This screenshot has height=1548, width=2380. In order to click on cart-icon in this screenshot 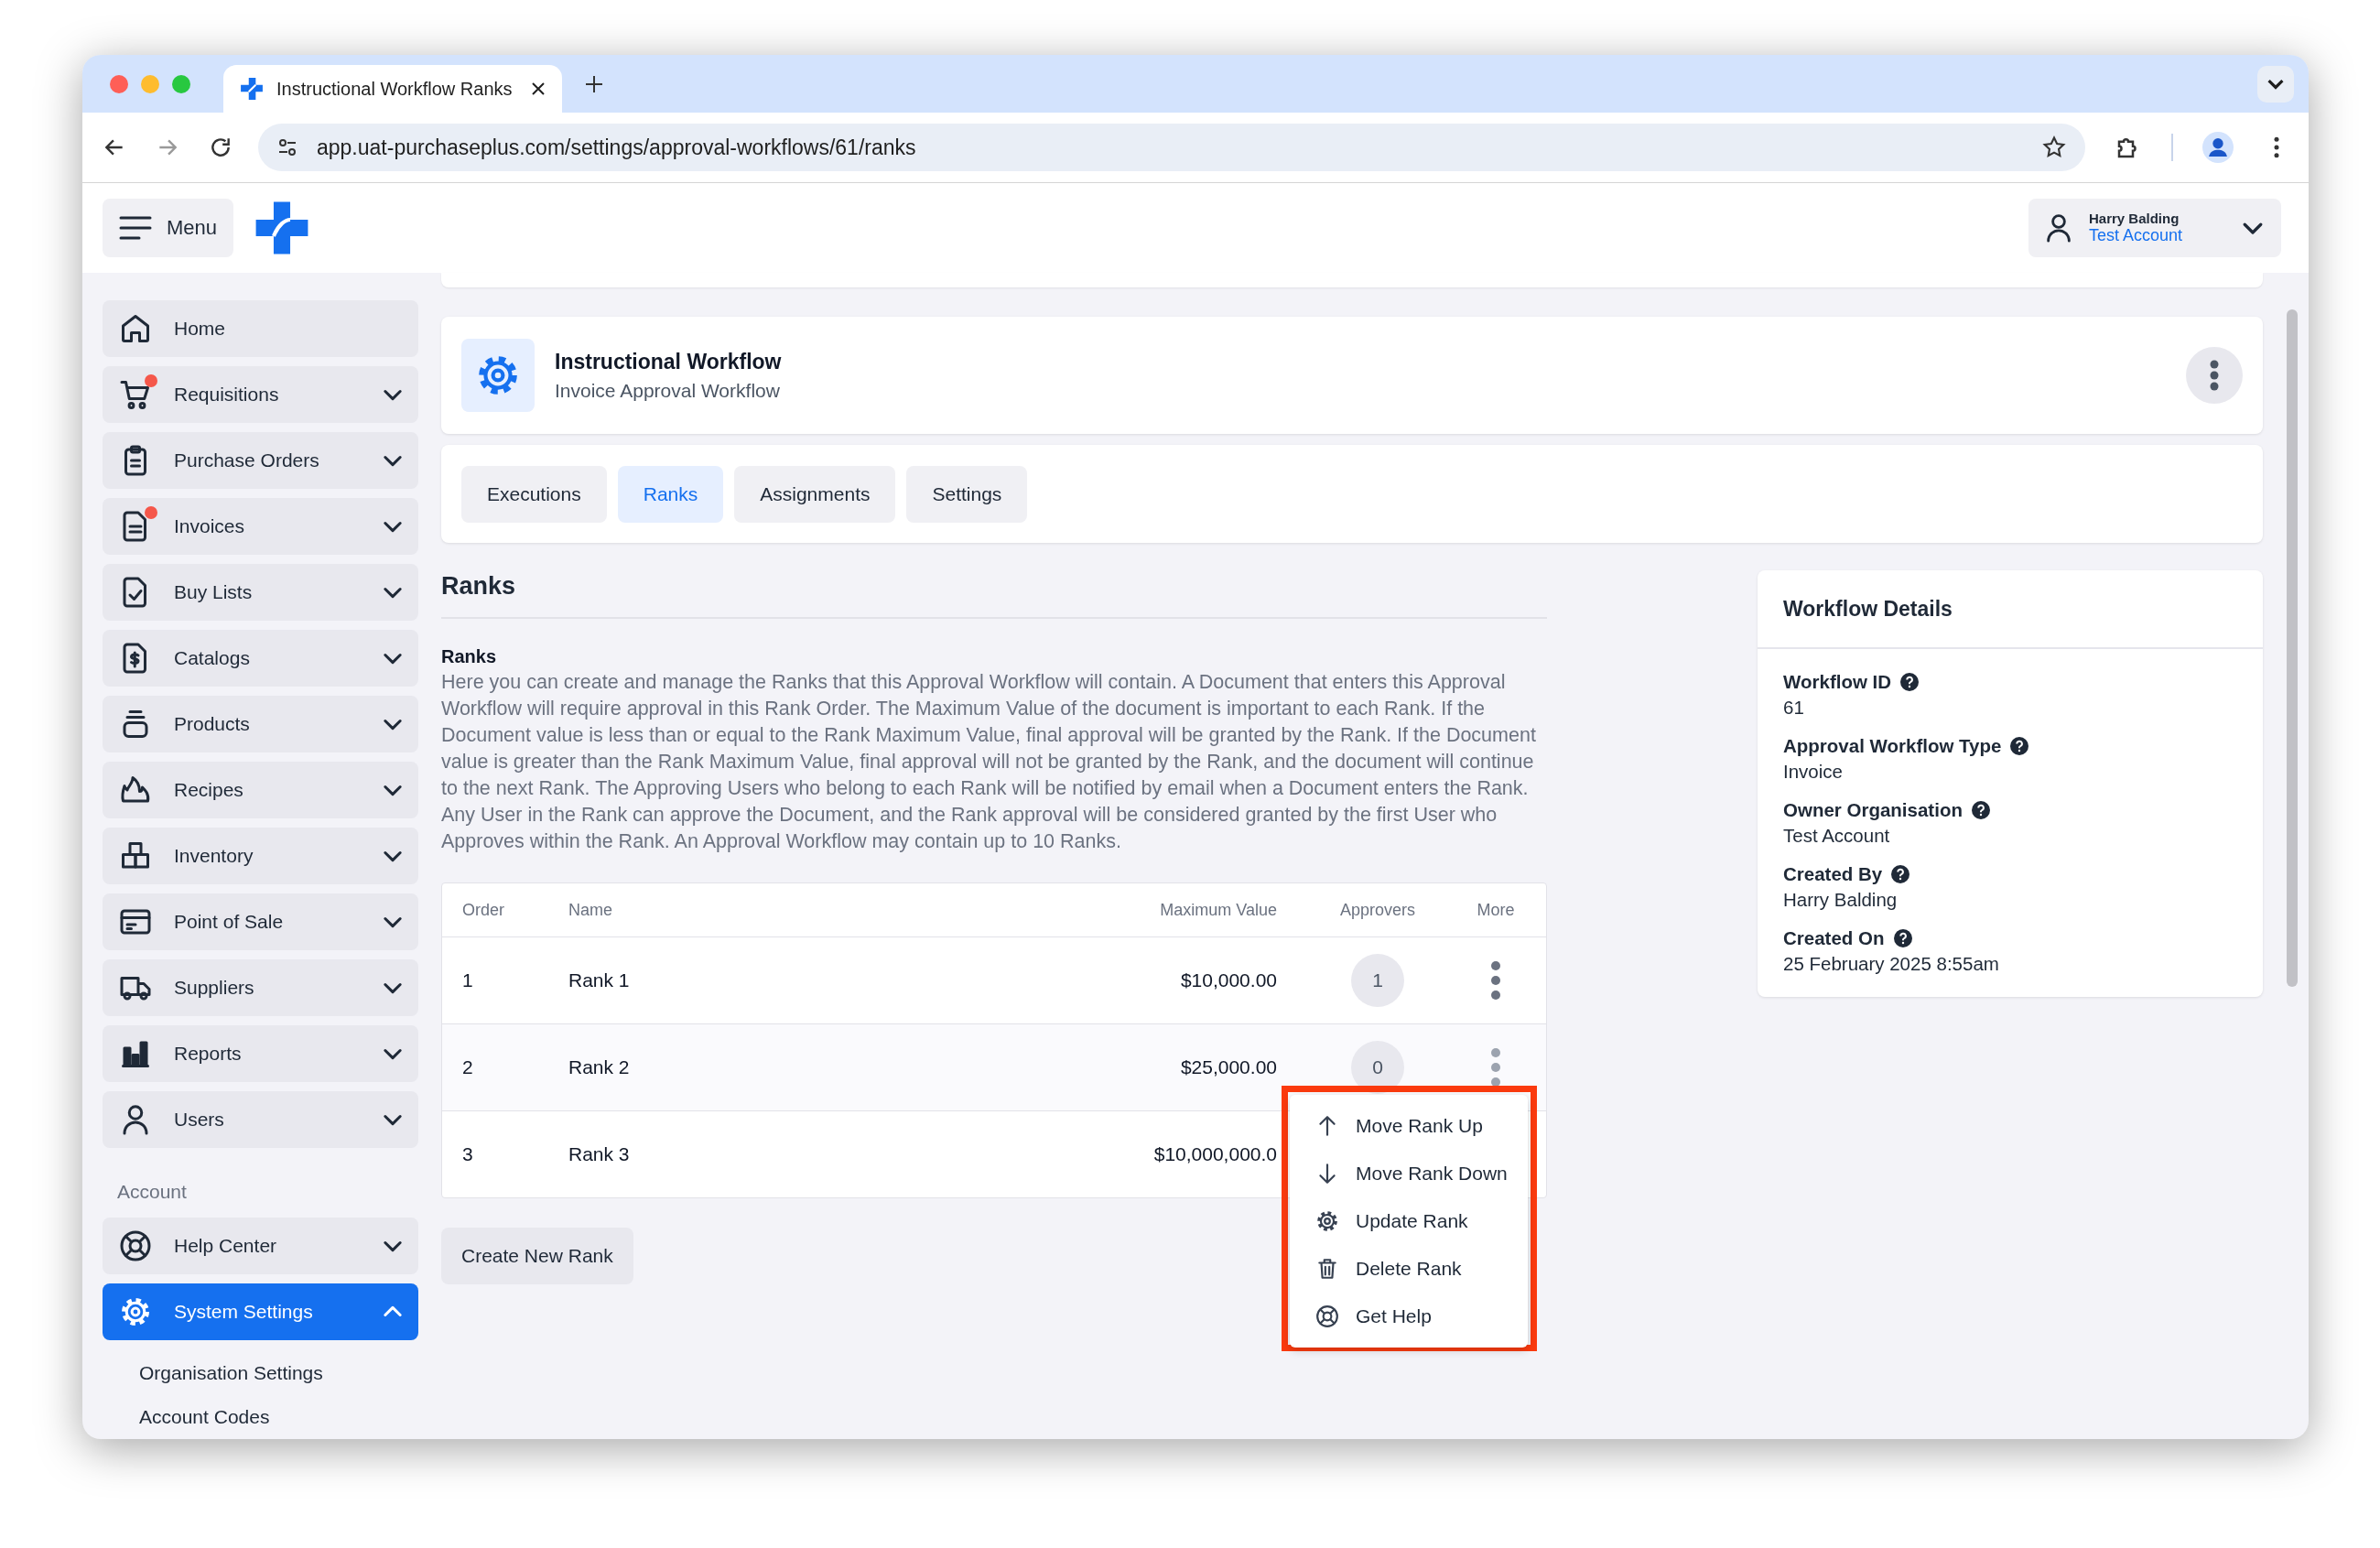, I will do `click(135, 394)`.